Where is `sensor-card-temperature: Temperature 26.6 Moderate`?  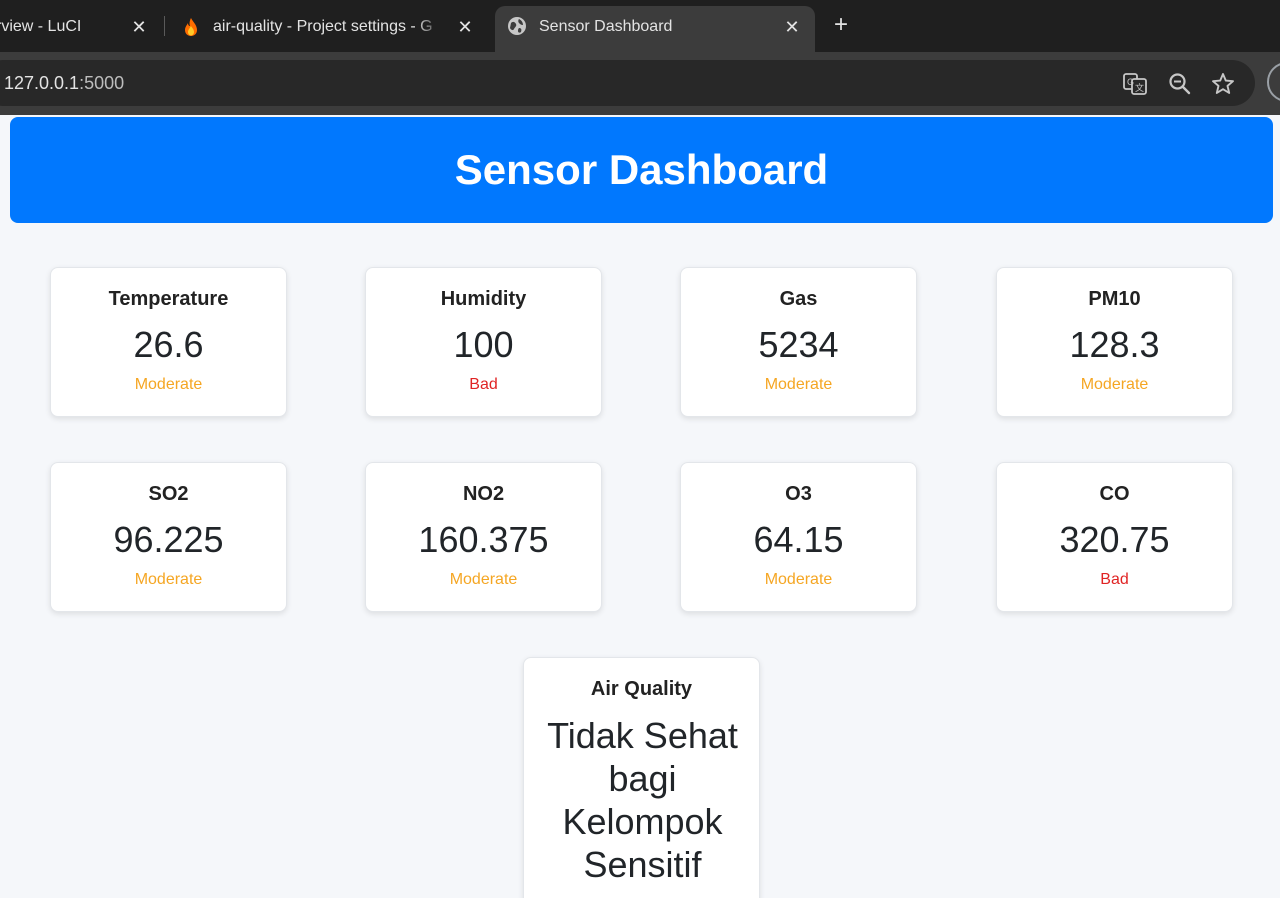
sensor-card-temperature: Temperature 26.6 Moderate is located at coordinates (168, 342).